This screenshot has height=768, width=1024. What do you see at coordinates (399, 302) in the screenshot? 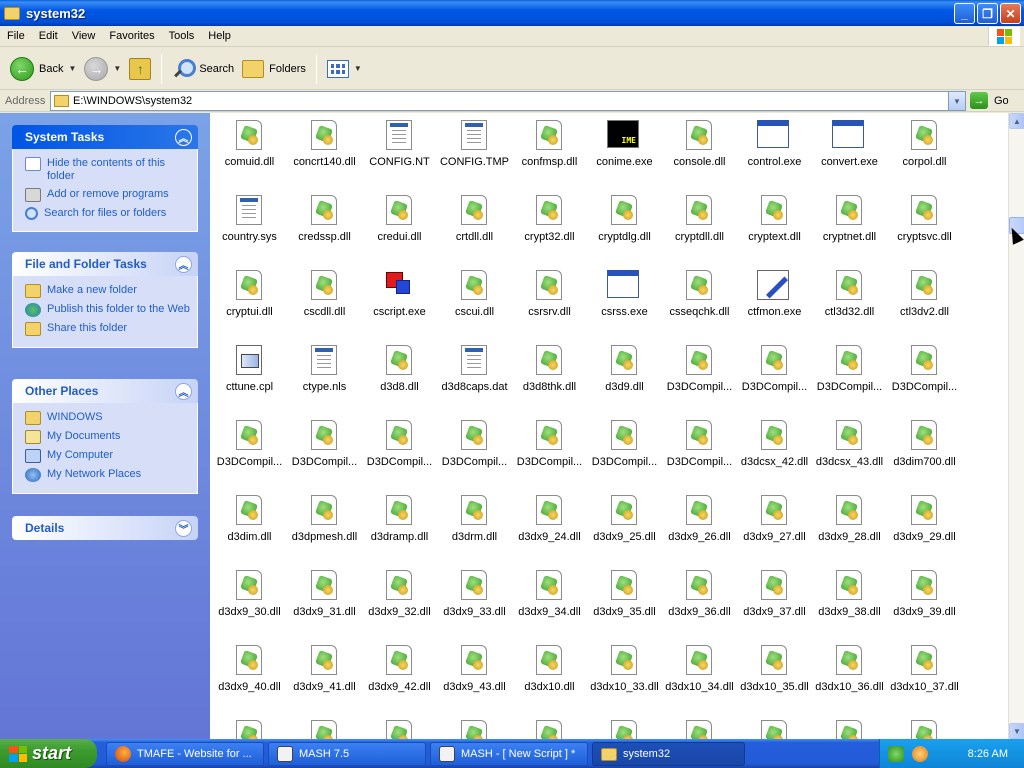
I see `file-item: cscript.exe` at bounding box center [399, 302].